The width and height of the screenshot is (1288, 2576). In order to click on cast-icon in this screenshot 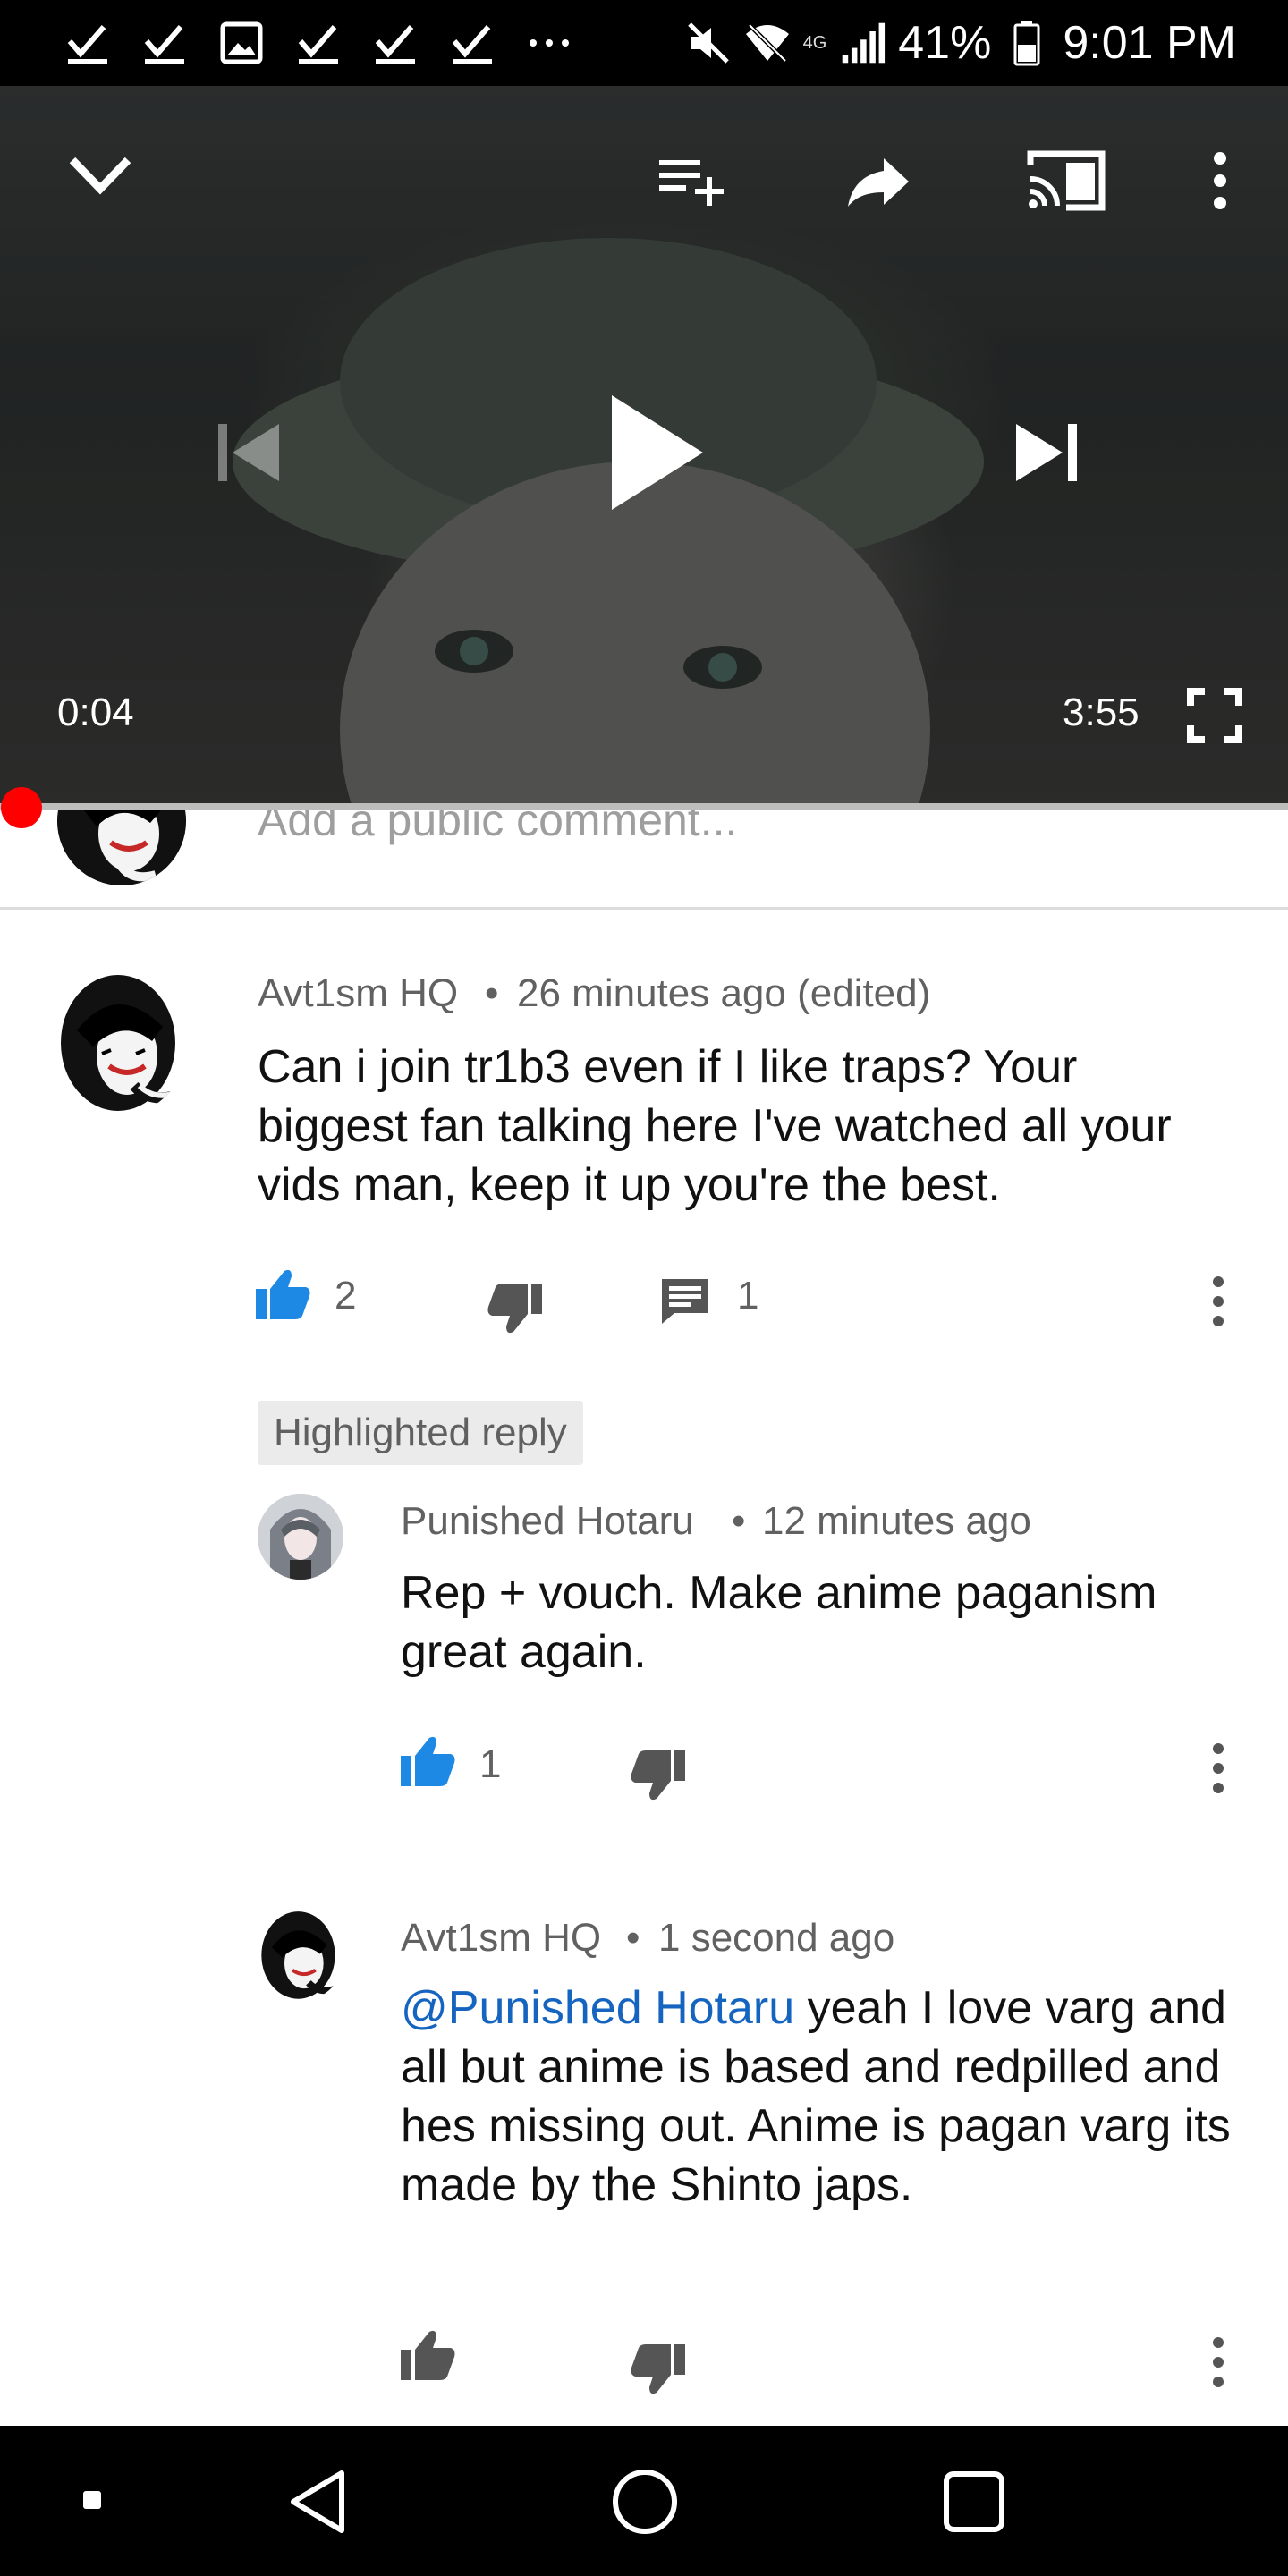, I will do `click(1066, 180)`.